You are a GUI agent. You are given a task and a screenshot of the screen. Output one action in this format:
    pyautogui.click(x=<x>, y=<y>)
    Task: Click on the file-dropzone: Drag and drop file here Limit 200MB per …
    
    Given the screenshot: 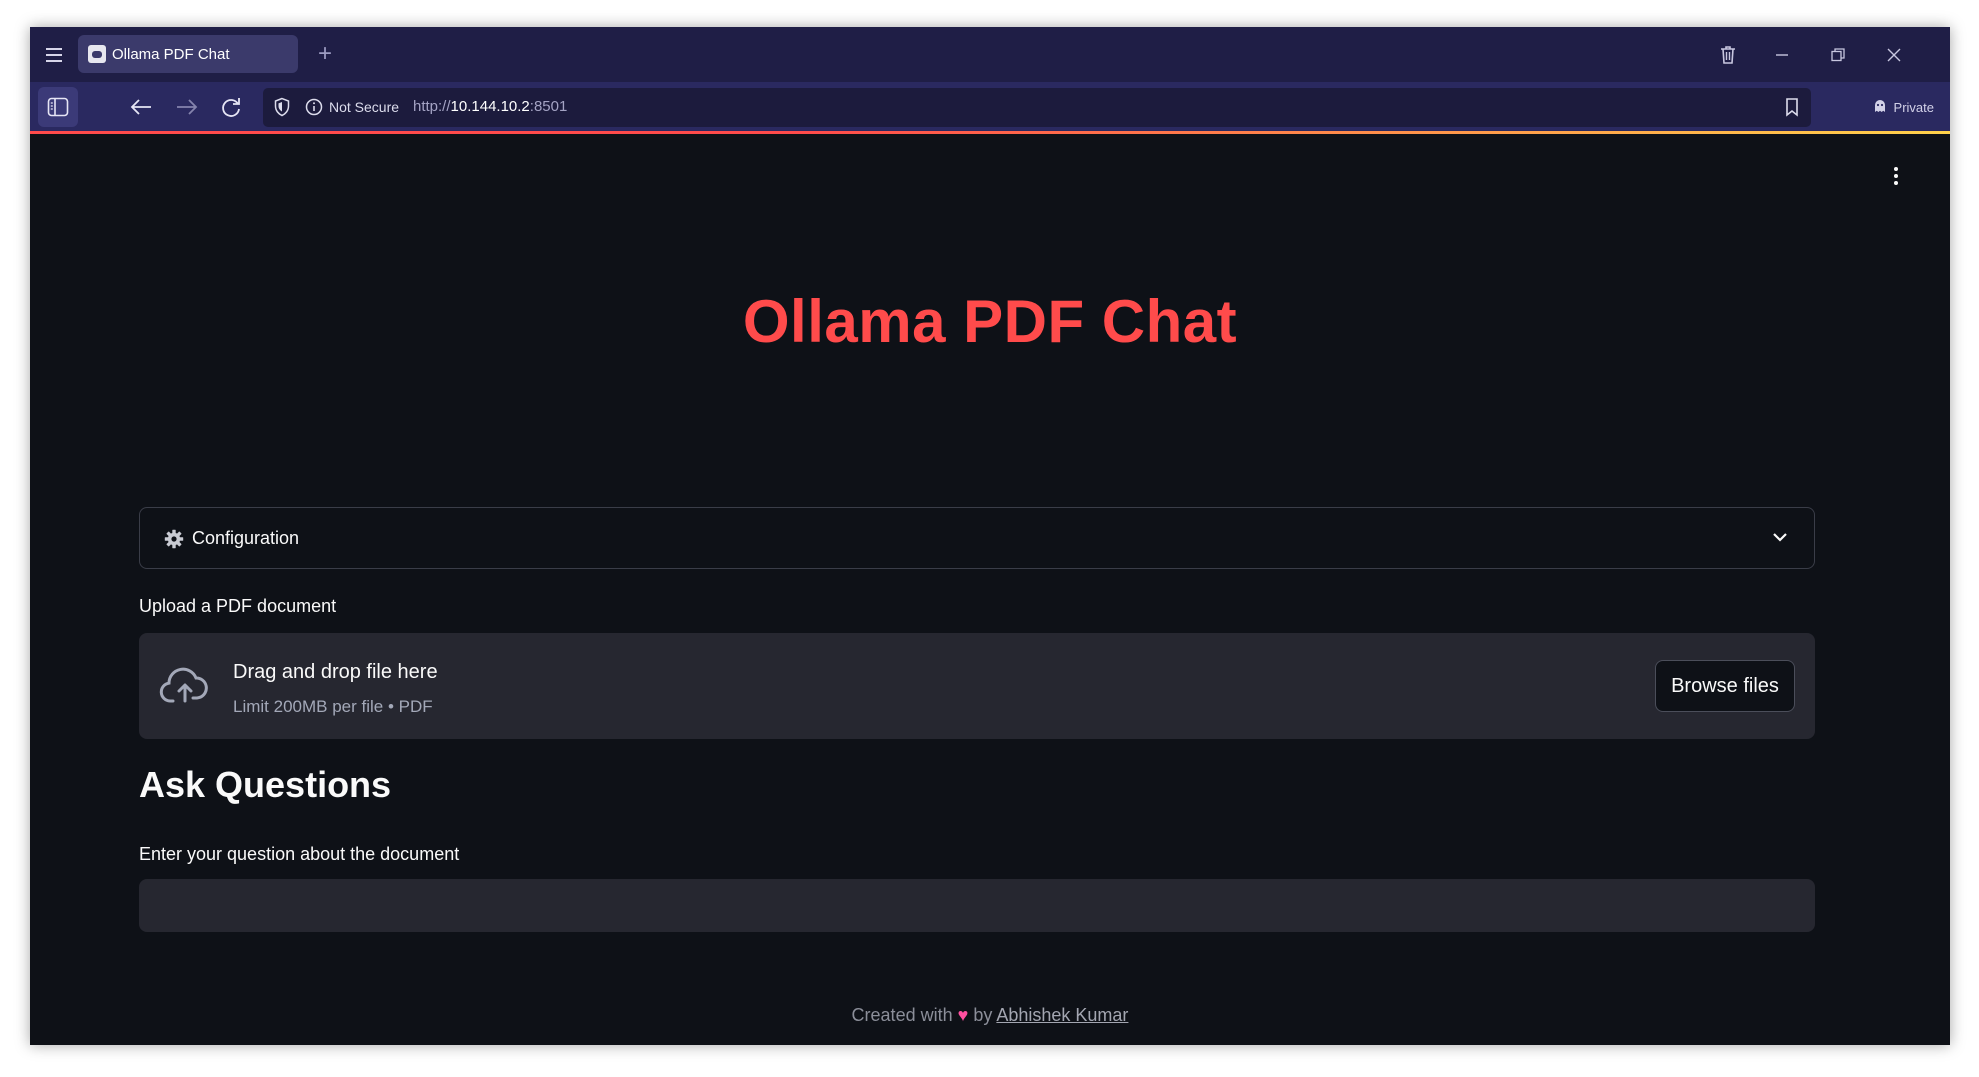 What is the action you would take?
    pyautogui.click(x=977, y=686)
    